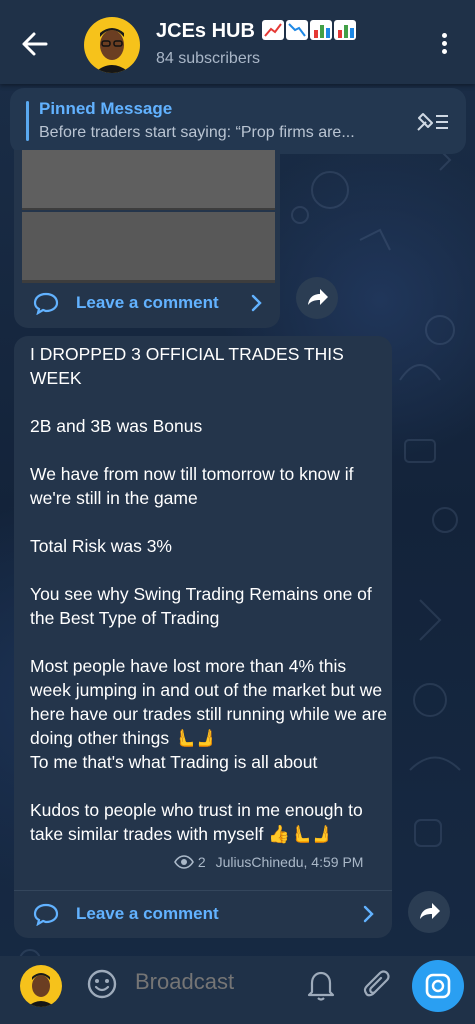 The image size is (475, 1024). I want to click on subscriber-count: 84 subscribers, so click(208, 58).